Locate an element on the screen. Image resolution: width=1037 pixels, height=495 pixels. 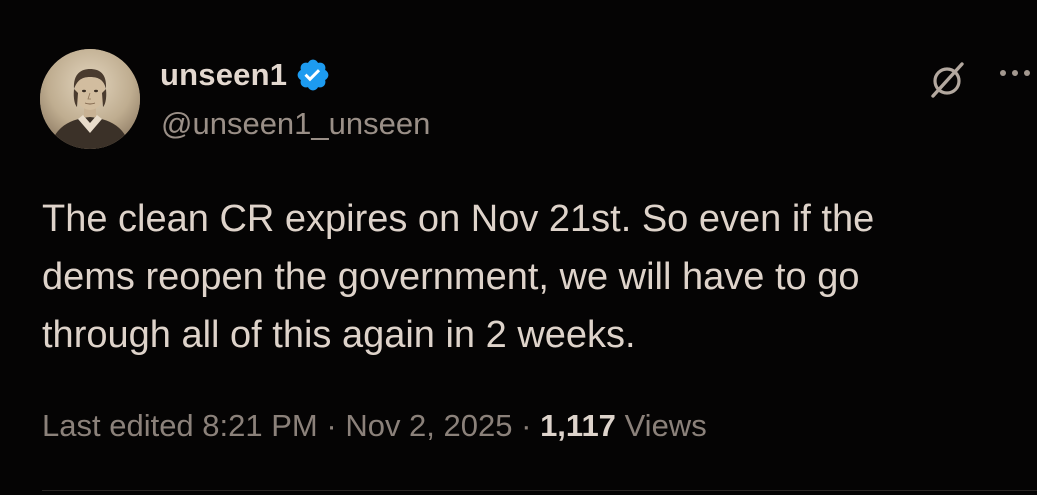
tweet-date: Nov 2, 2025 is located at coordinates (428, 425).